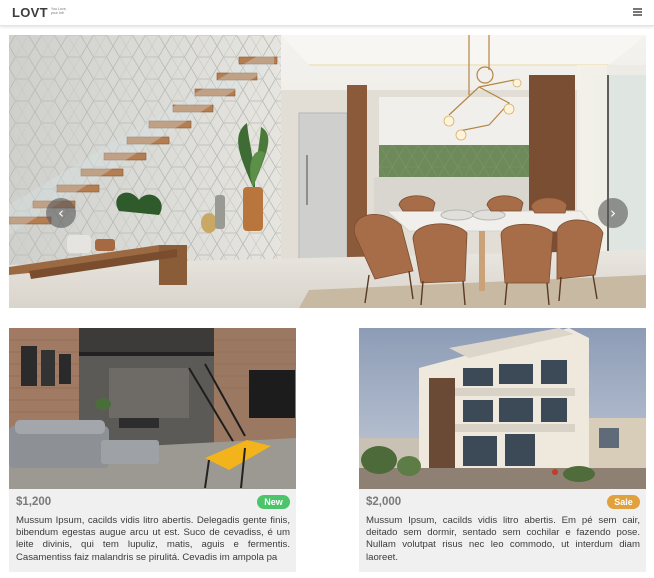  I want to click on logo: LOVT You Love, your loft, so click(42, 13).